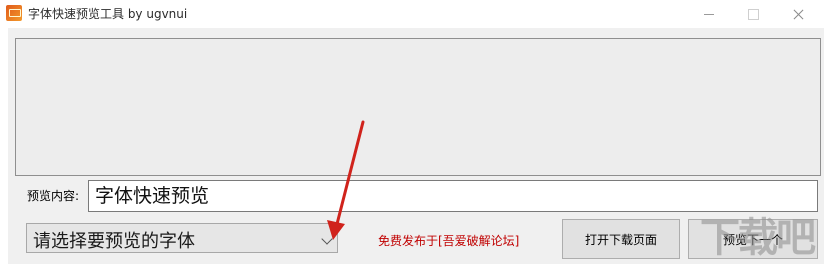 The image size is (824, 264). I want to click on font-select-dropdown: 请选择要预览的字体, so click(182, 238).